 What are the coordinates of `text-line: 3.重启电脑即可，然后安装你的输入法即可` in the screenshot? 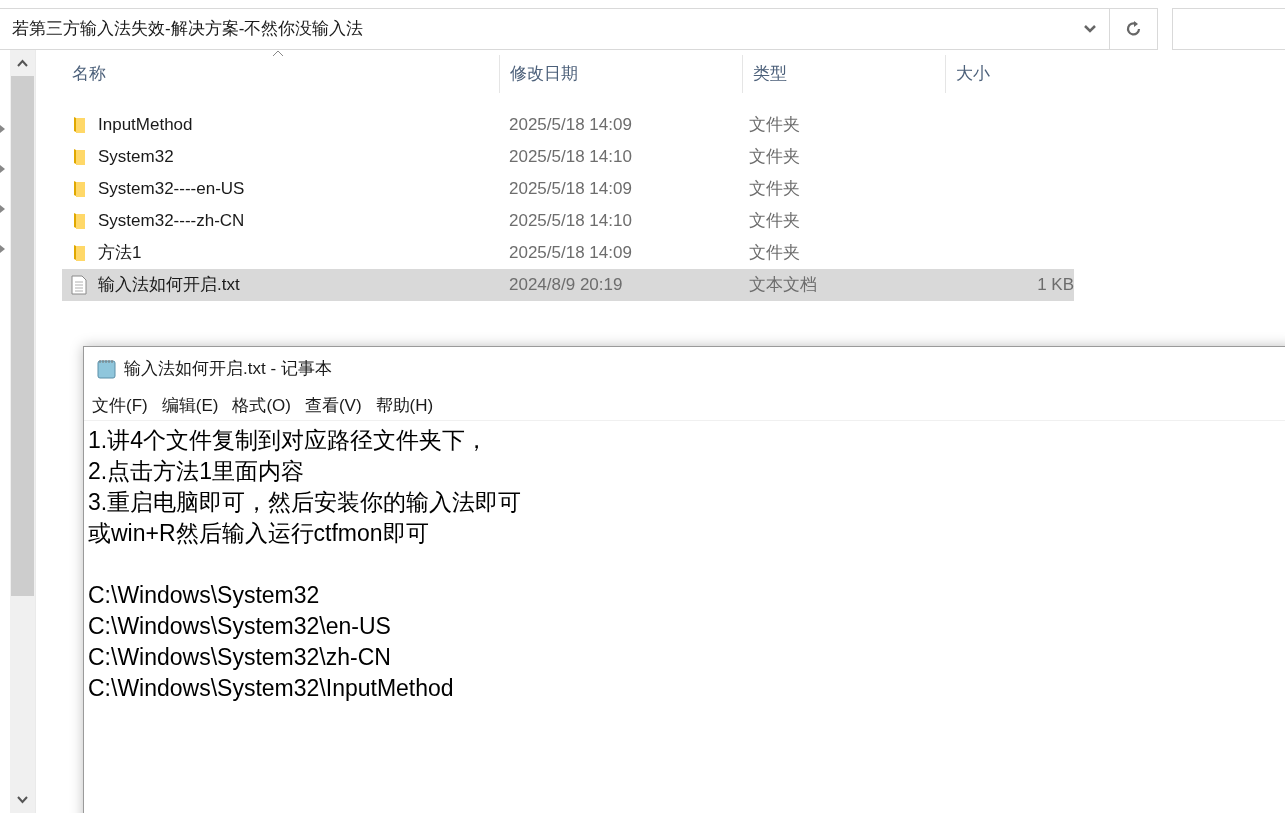 It's located at (305, 502).